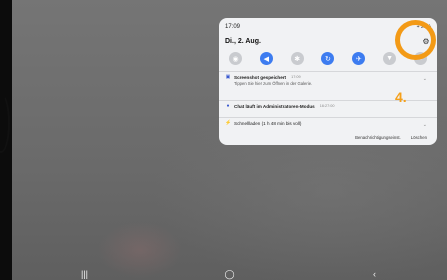  I want to click on home-icon: ◯, so click(230, 274).